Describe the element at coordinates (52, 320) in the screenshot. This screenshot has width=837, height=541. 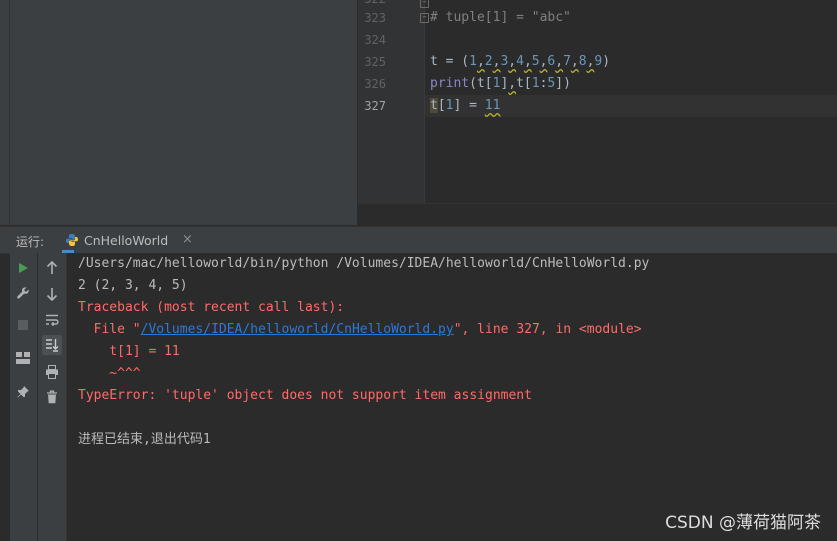
I see `soft-wrap-icon` at that location.